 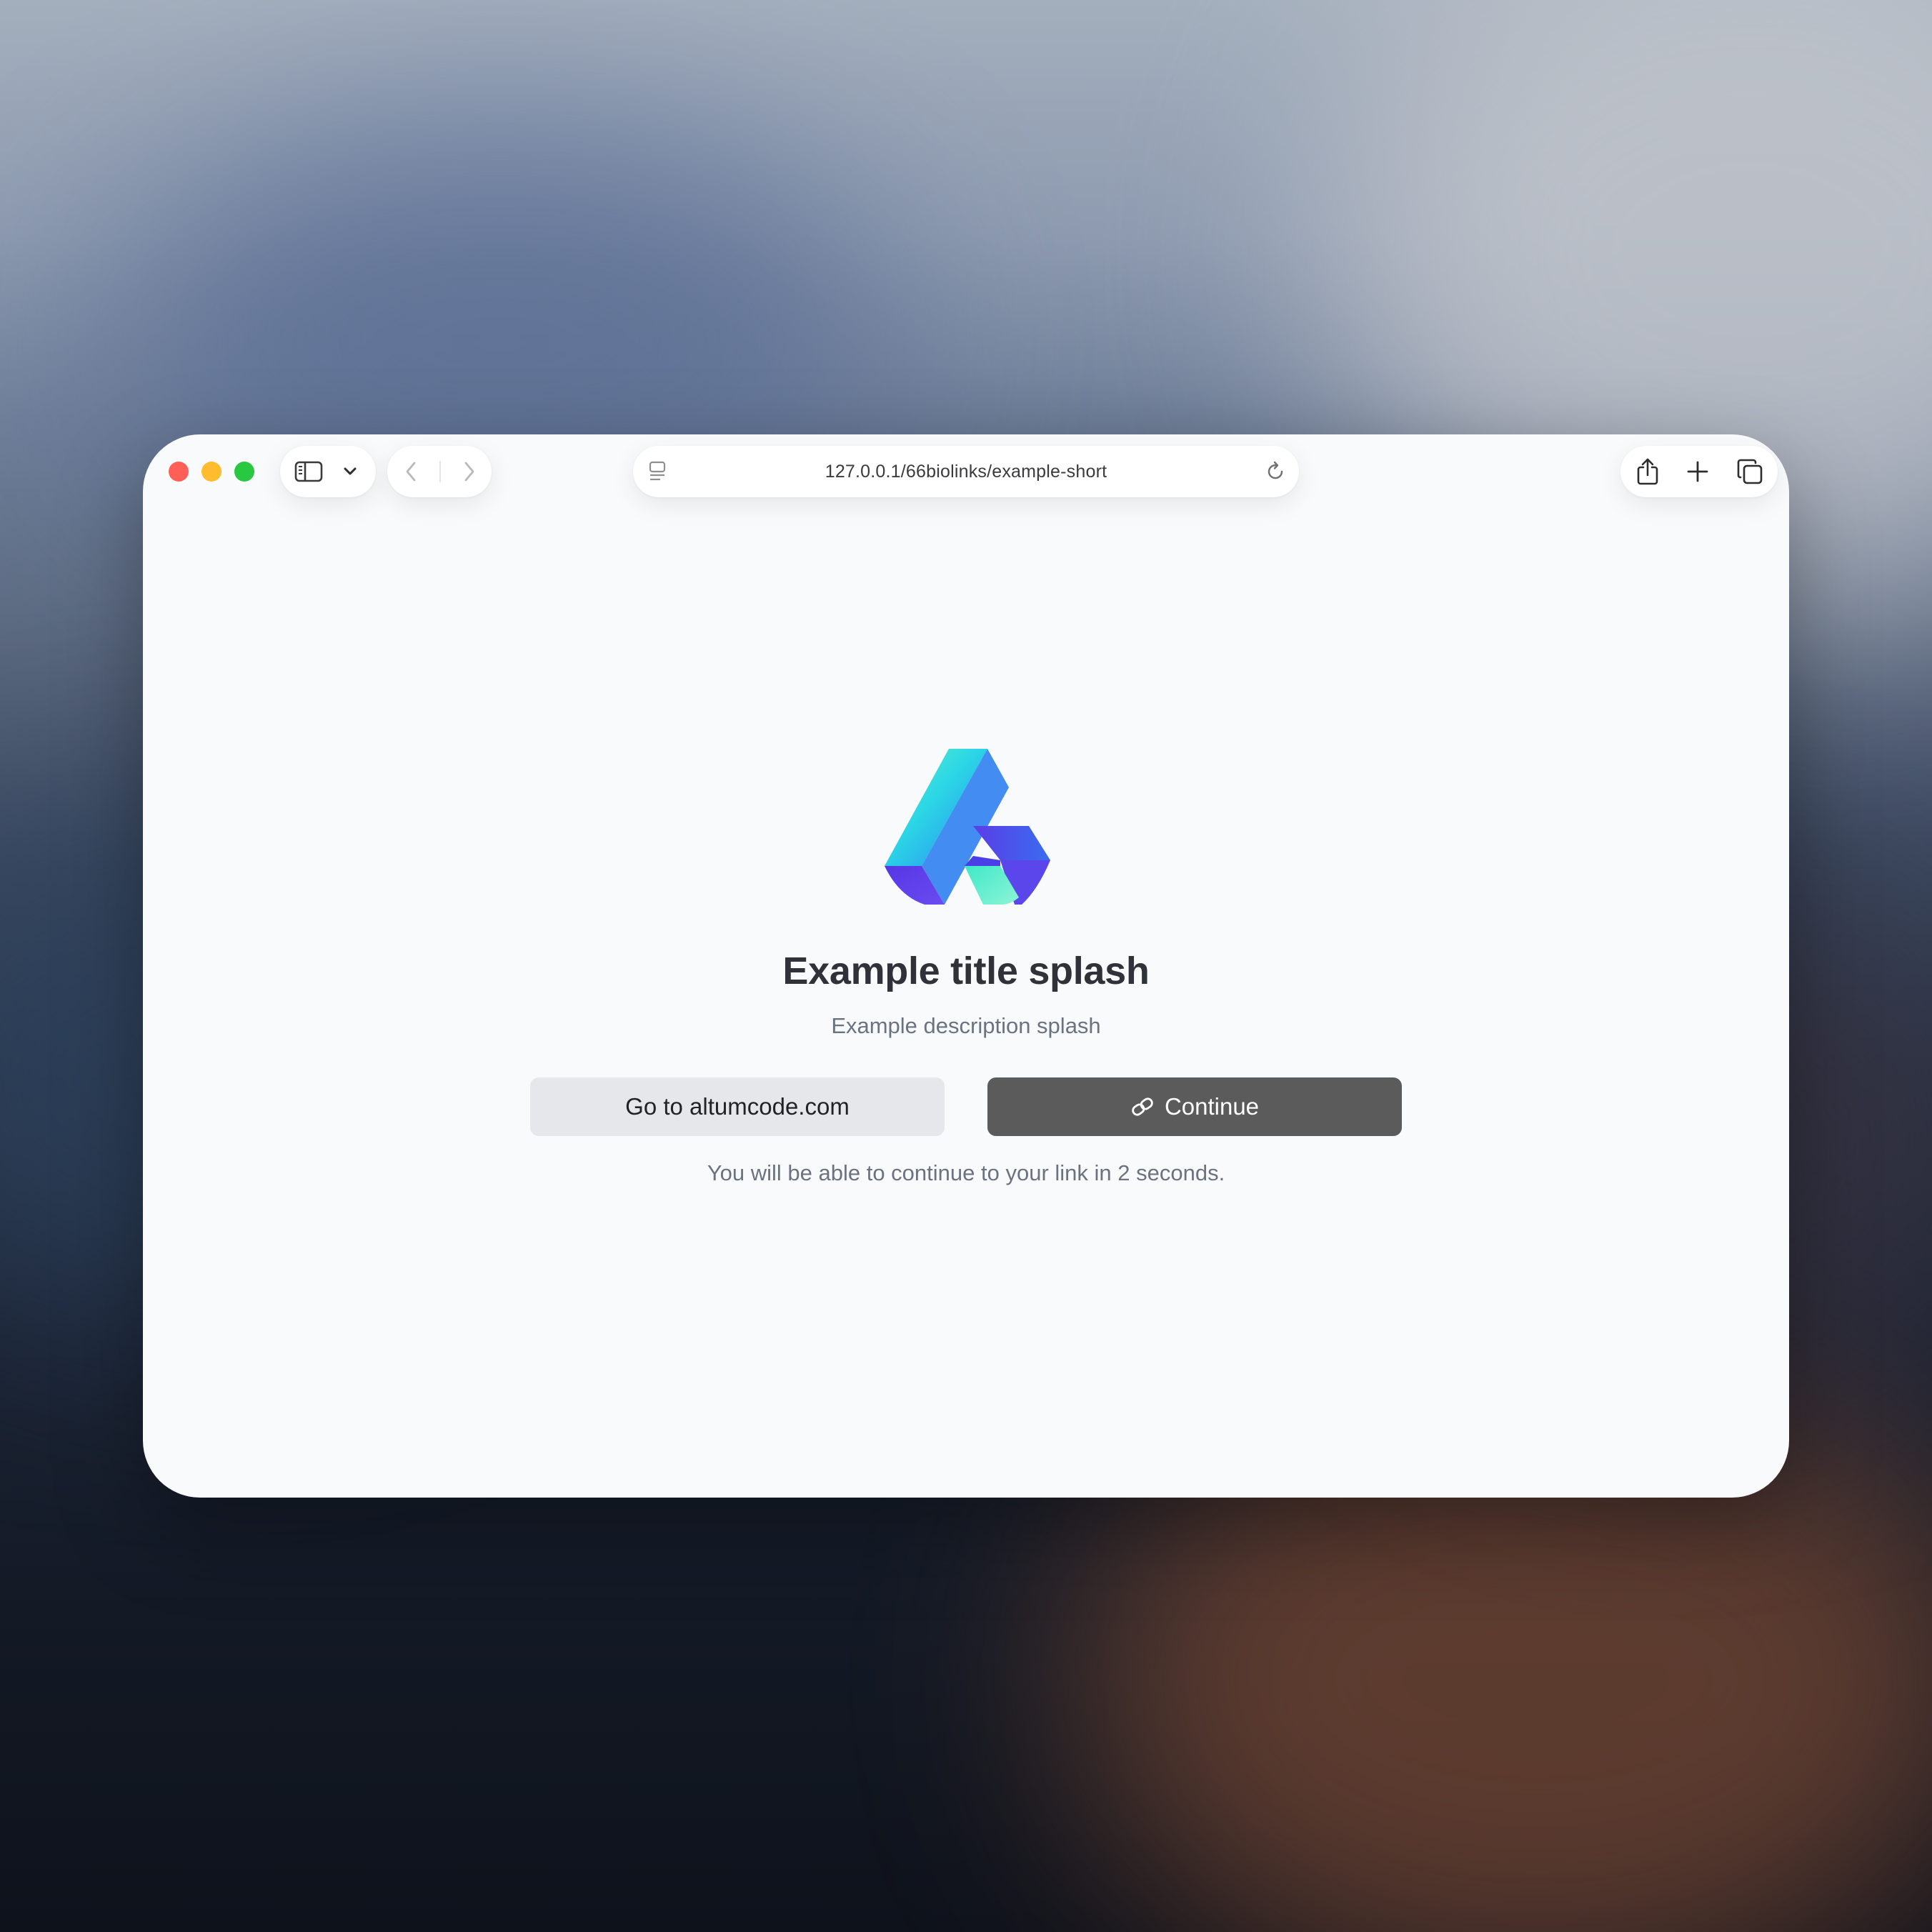 I want to click on go-to-site-label: Go to altumcode.com, so click(x=737, y=1106).